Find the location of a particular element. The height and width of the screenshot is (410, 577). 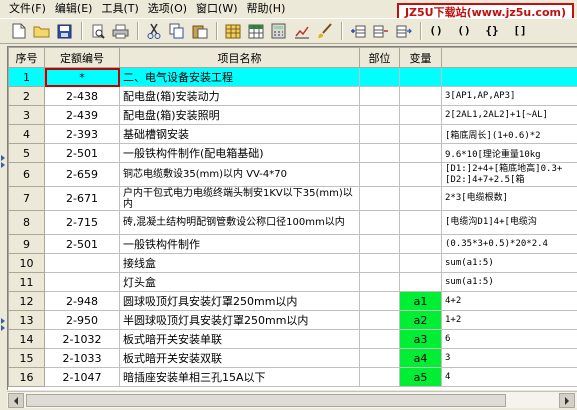

table-row: 16 2-1047 暗插座安装单相三孔15A以下 a5 4 is located at coordinates (292, 377).